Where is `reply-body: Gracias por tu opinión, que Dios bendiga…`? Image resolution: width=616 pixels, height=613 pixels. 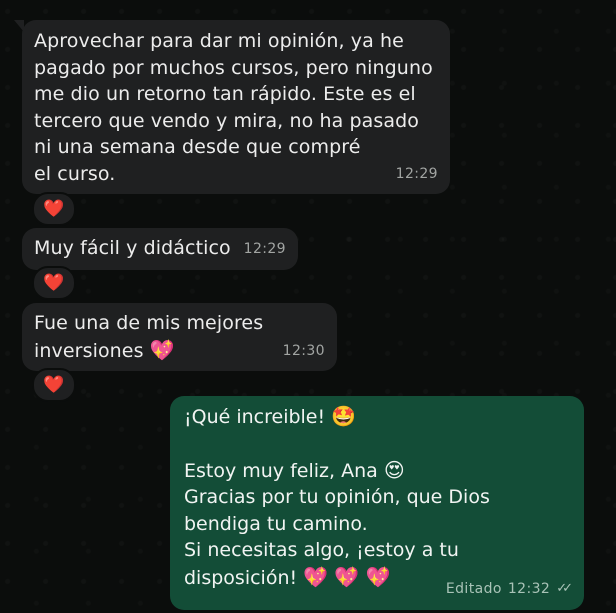 reply-body: Gracias por tu opinión, que Dios bendiga… is located at coordinates (337, 523).